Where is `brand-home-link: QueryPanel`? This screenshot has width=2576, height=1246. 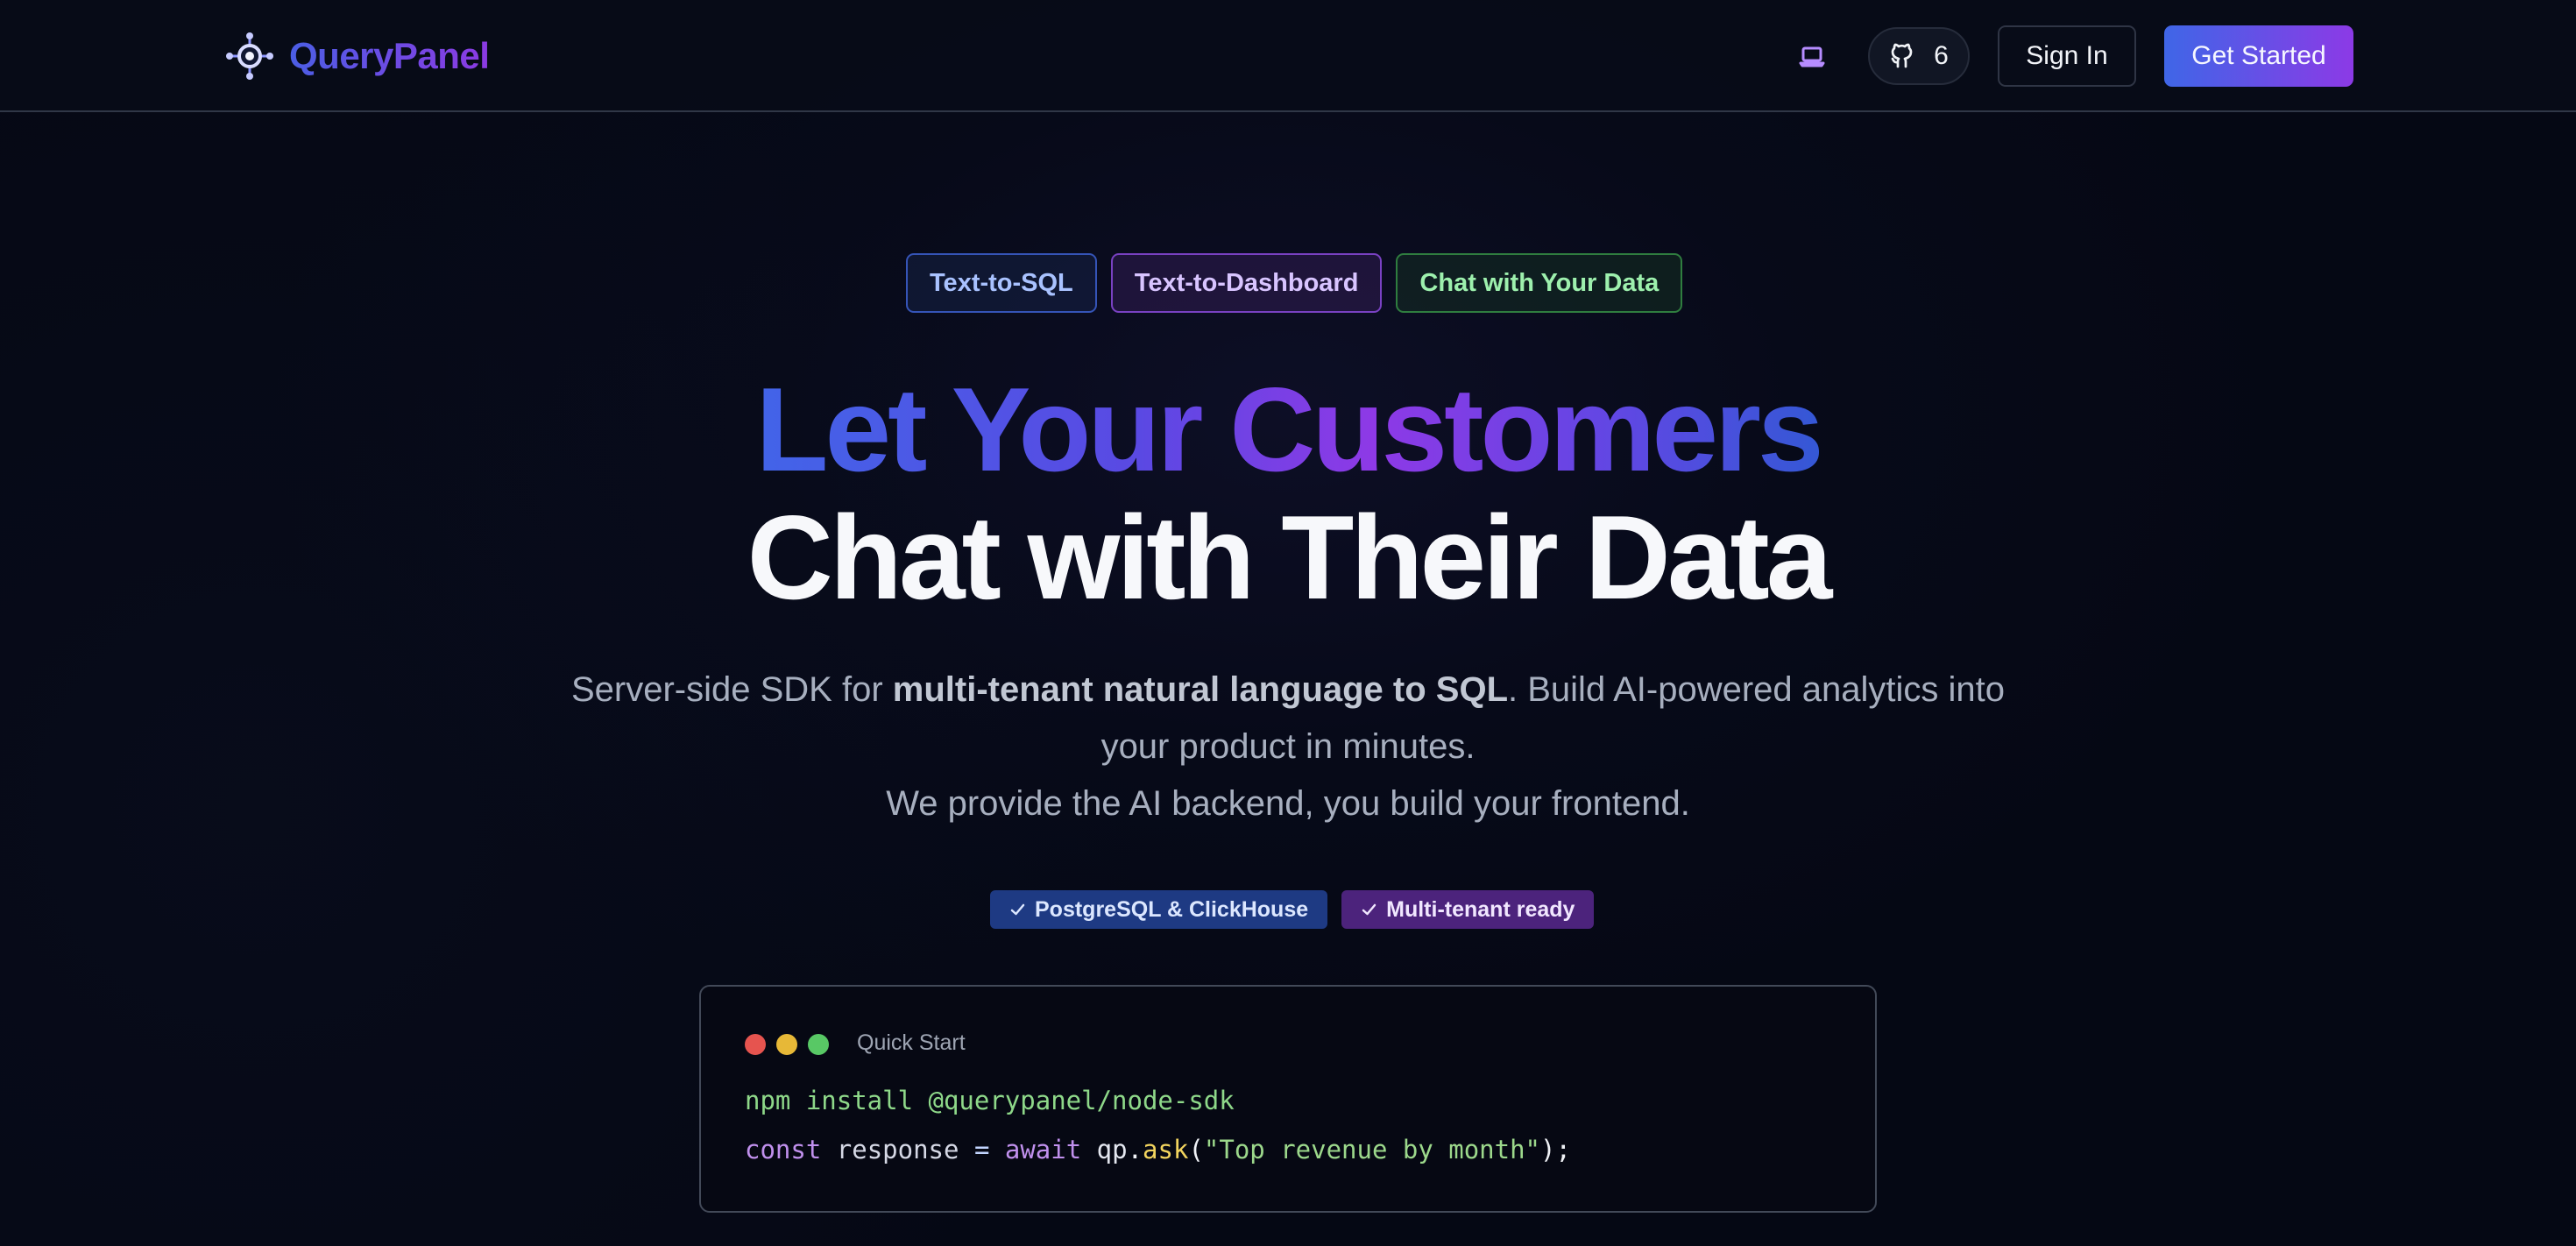
brand-home-link: QueryPanel is located at coordinates (357, 56).